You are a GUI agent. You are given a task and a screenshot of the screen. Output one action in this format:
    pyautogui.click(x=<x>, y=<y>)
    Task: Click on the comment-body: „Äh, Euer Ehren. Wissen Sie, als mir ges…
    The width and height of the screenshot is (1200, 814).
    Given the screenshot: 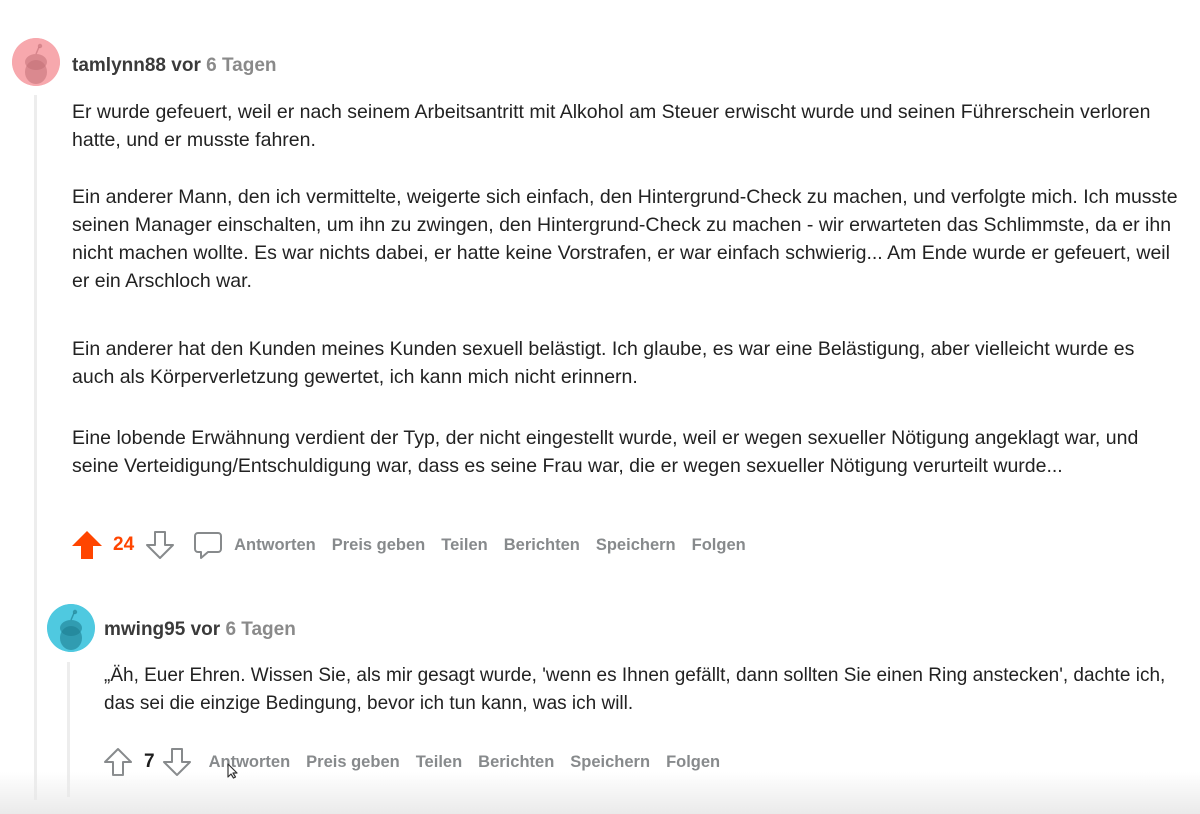 What is the action you would take?
    pyautogui.click(x=644, y=690)
    